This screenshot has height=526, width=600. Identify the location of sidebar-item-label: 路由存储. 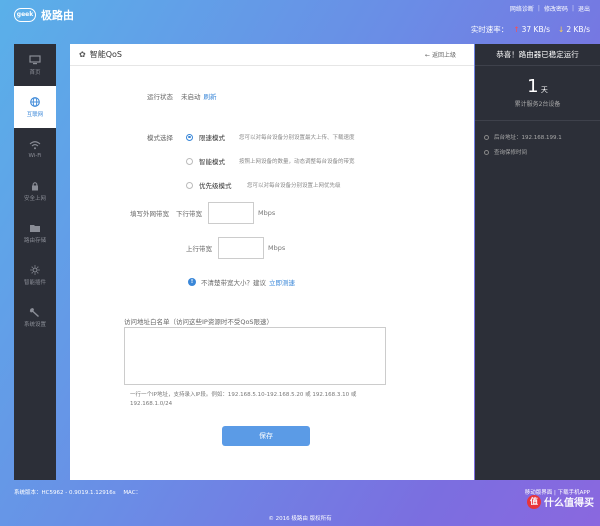
(34, 240).